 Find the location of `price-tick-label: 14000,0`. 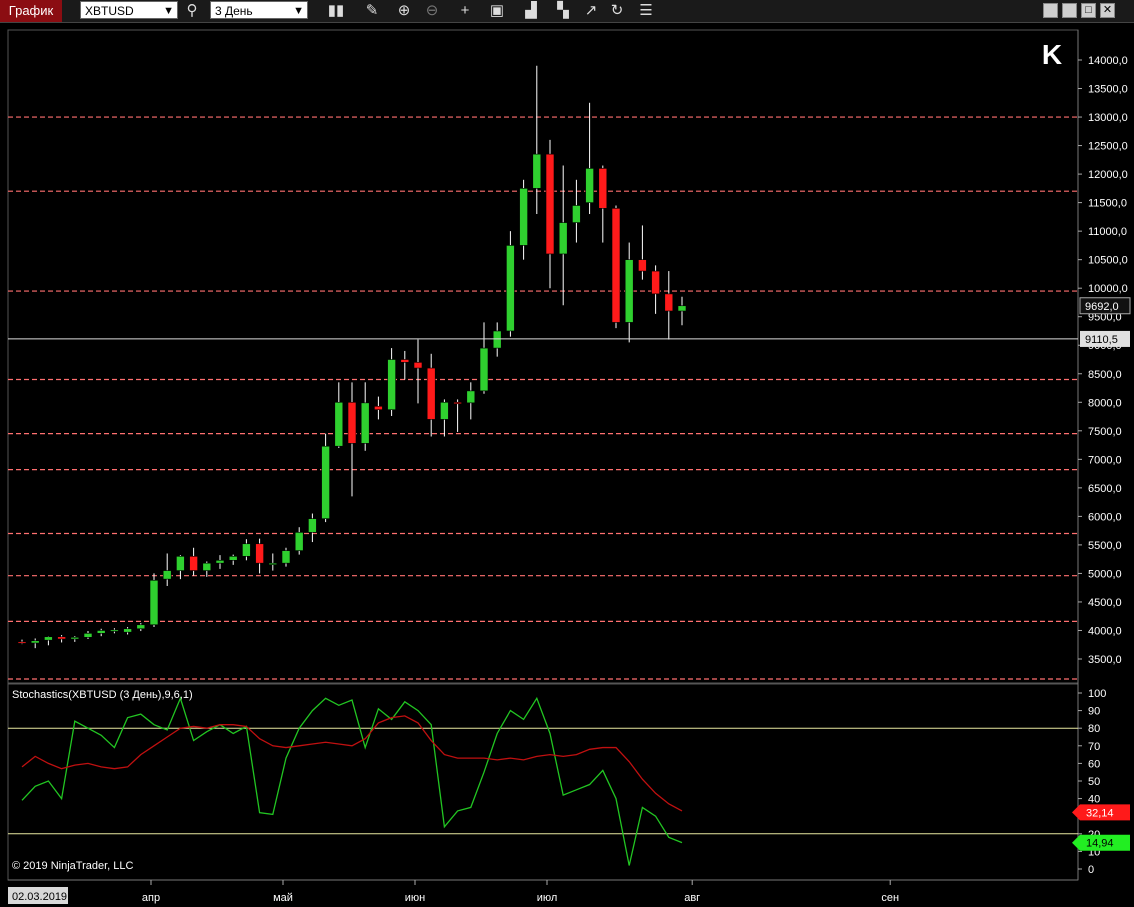

price-tick-label: 14000,0 is located at coordinates (1108, 61).